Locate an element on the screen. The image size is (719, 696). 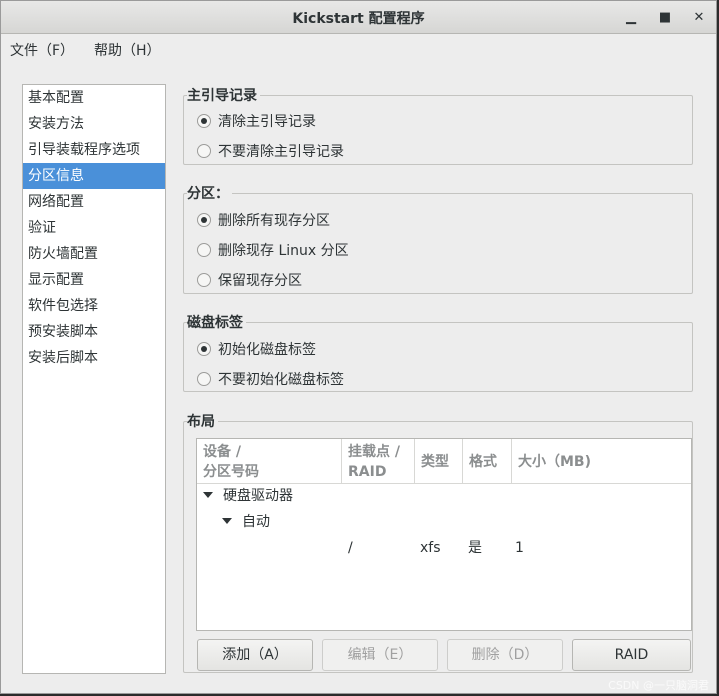
column-device: 设备 / 分区号码 is located at coordinates (269, 461).